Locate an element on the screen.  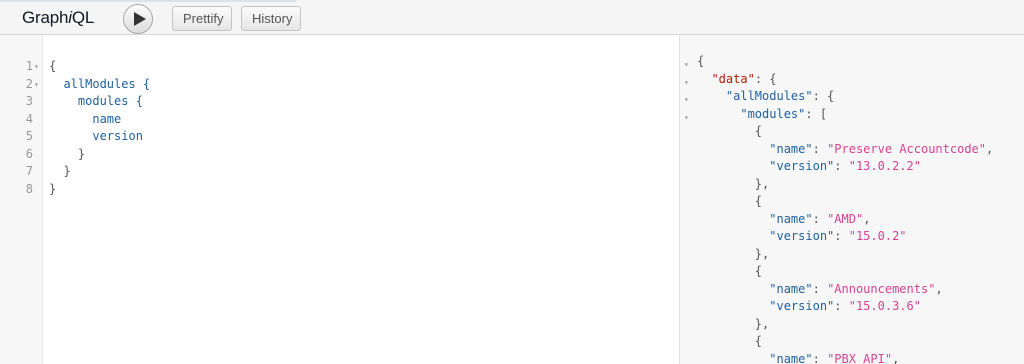
line-number: 1 is located at coordinates (29, 66).